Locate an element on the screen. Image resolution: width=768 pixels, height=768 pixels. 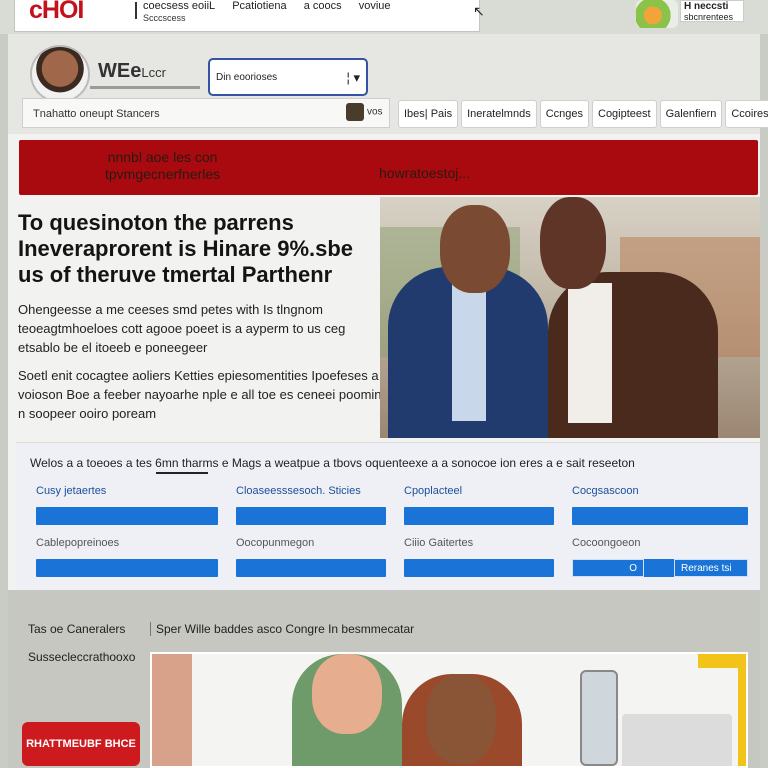
banner-left-text: nnnbl aoe les con tpvmgecnerfnerles is located at coordinates (162, 166).